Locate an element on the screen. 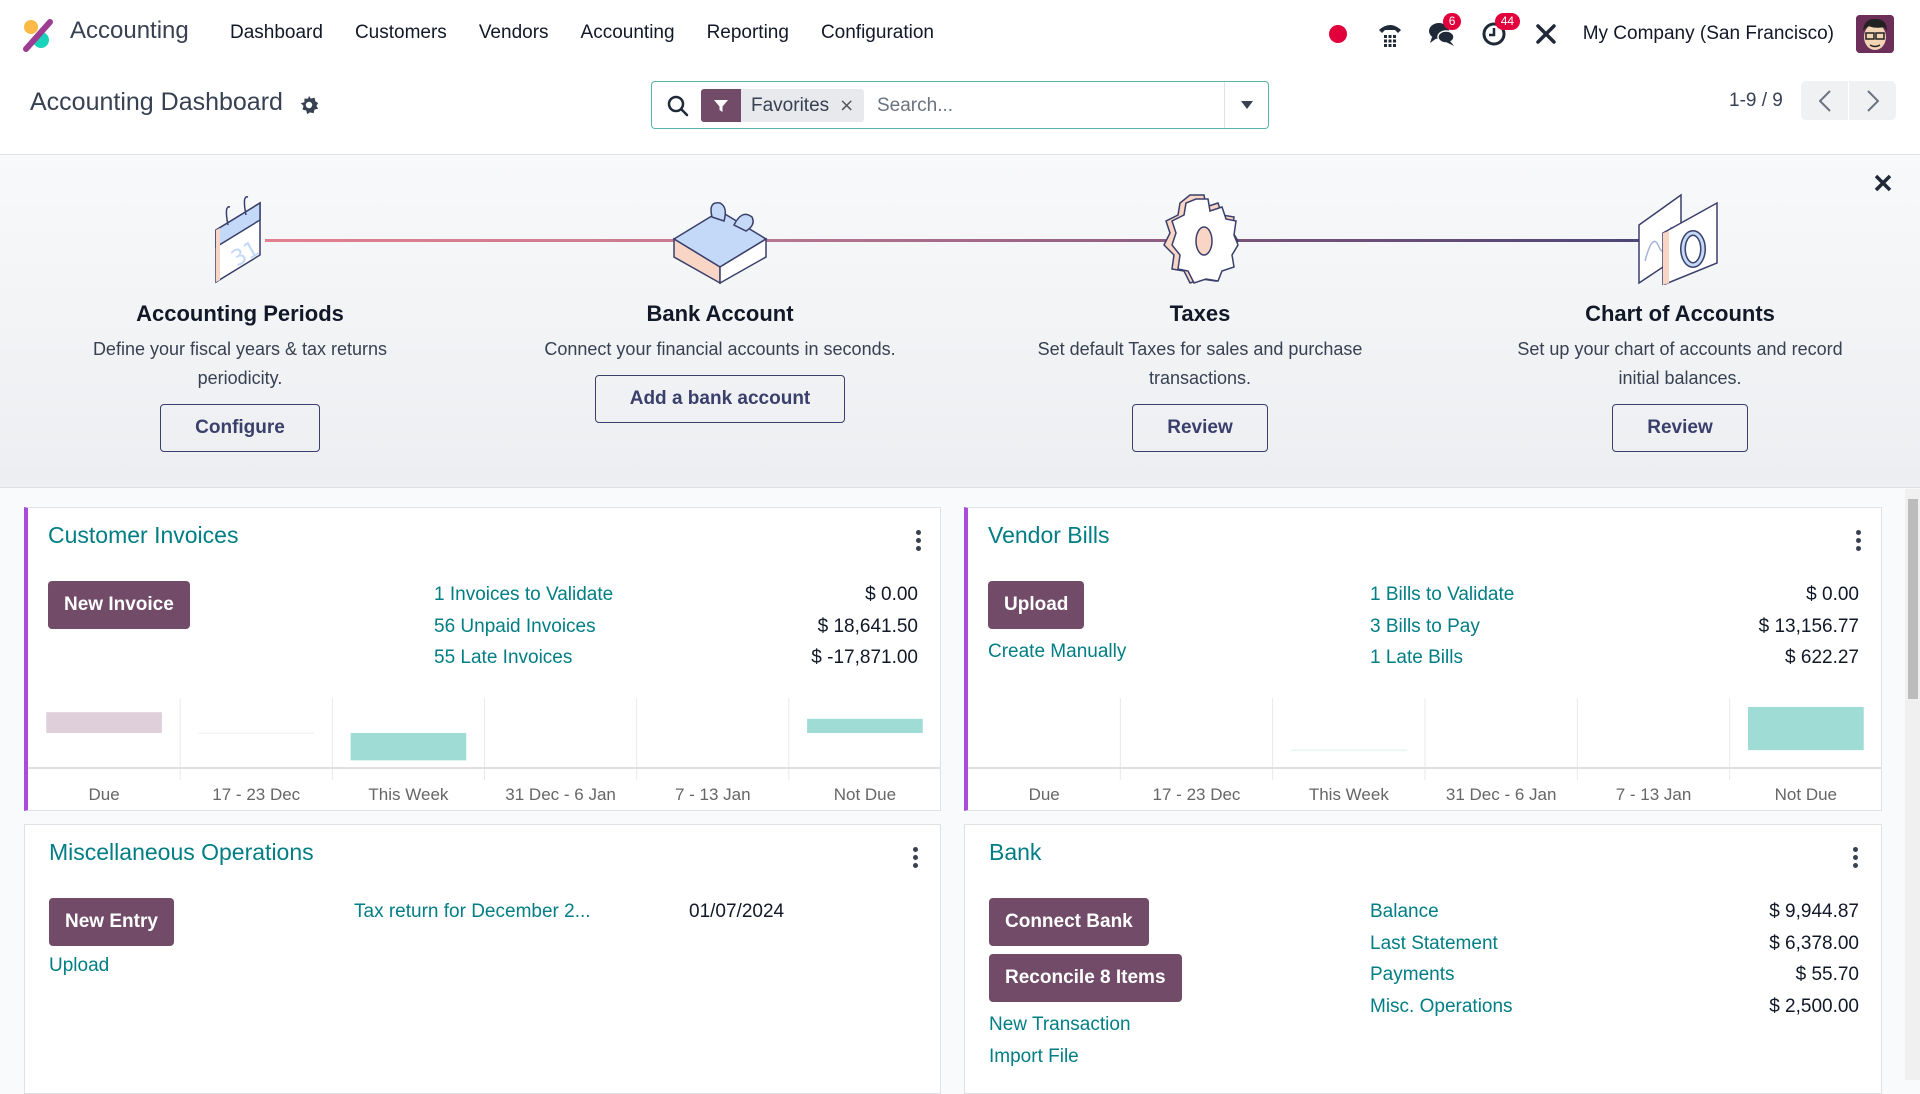 This screenshot has width=1920, height=1094. systray: 6 44 My Company (San Francisco) is located at coordinates (1621, 34).